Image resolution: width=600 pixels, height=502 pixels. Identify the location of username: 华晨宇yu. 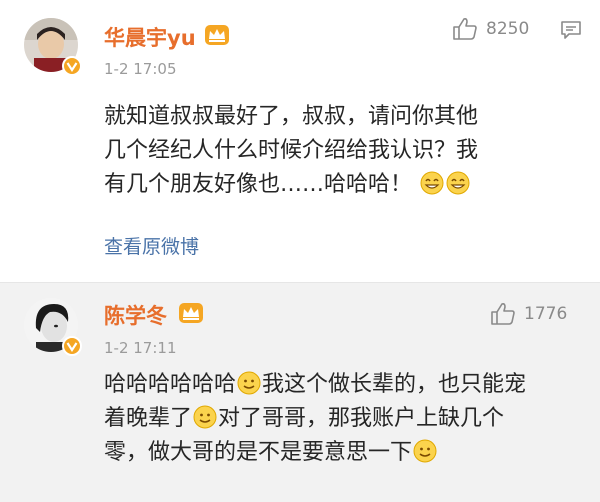
(150, 37).